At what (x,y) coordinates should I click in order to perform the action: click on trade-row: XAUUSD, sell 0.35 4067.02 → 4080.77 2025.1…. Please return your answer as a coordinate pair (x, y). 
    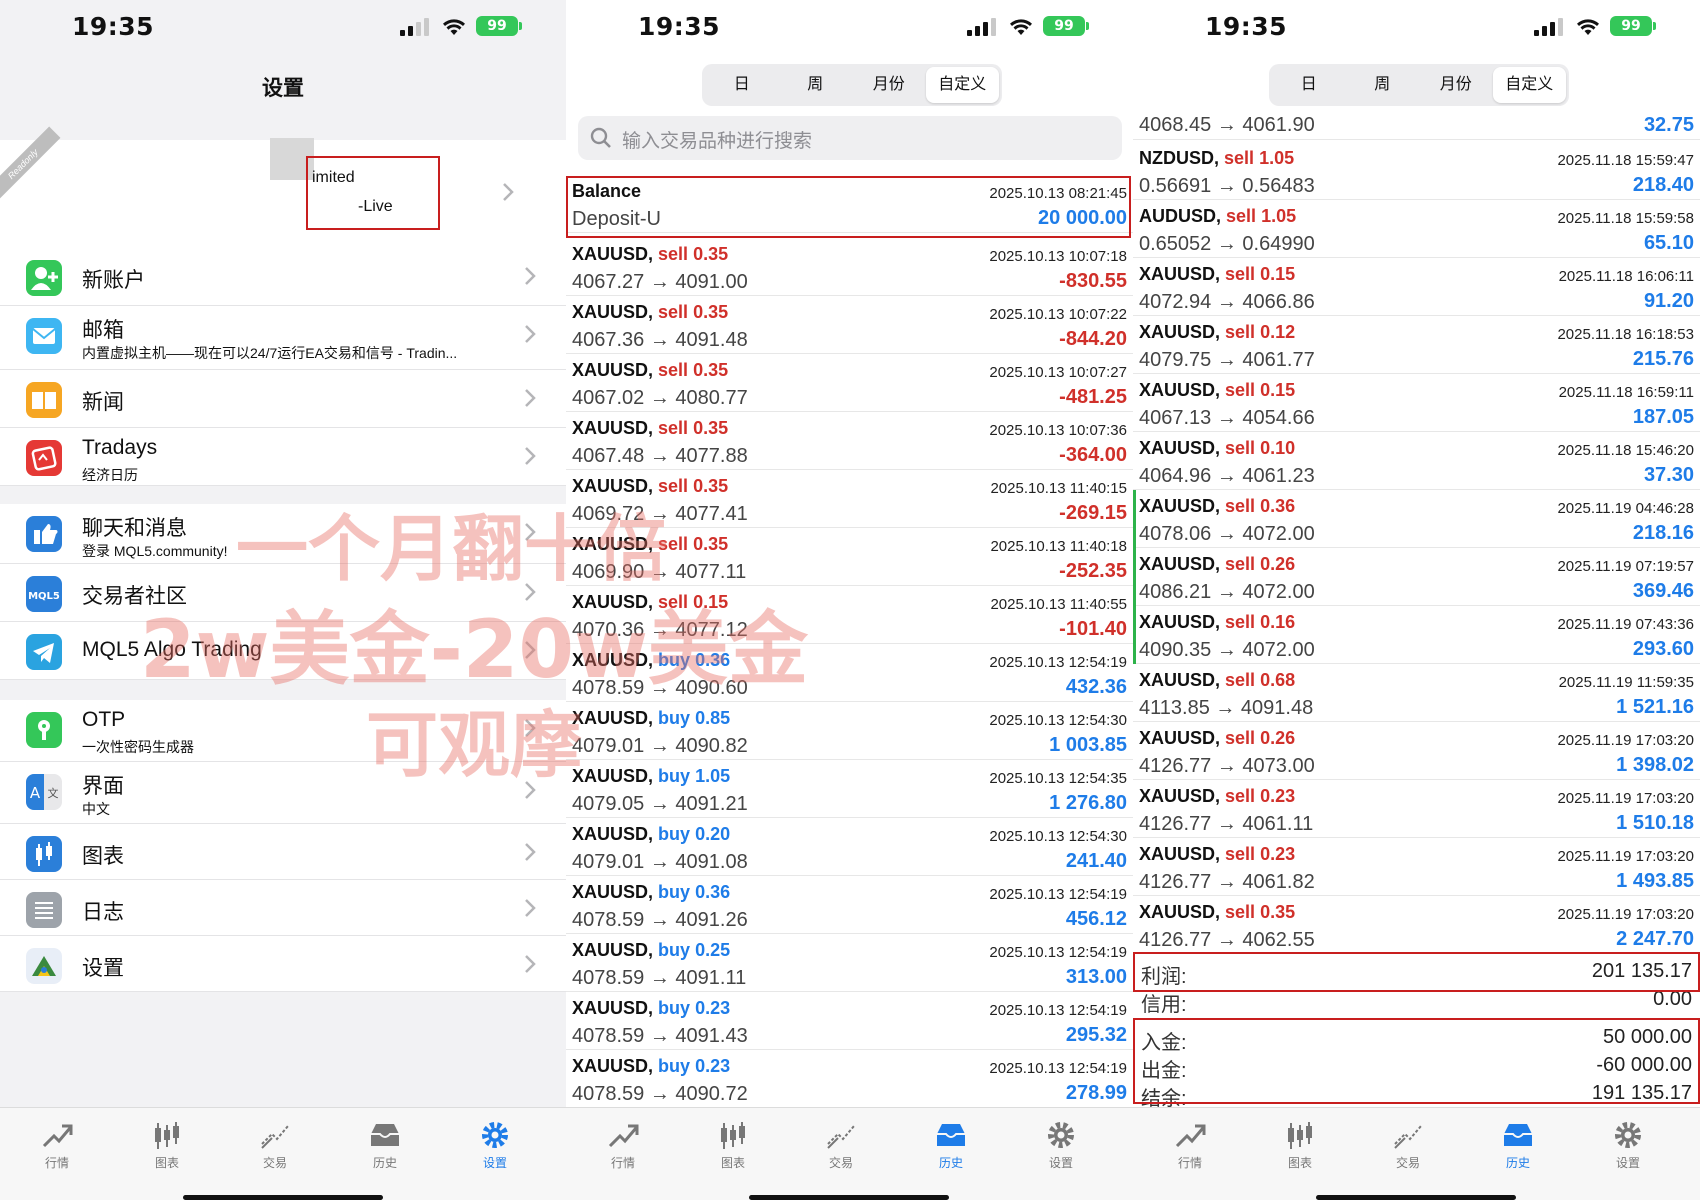
    Looking at the image, I should click on (849, 383).